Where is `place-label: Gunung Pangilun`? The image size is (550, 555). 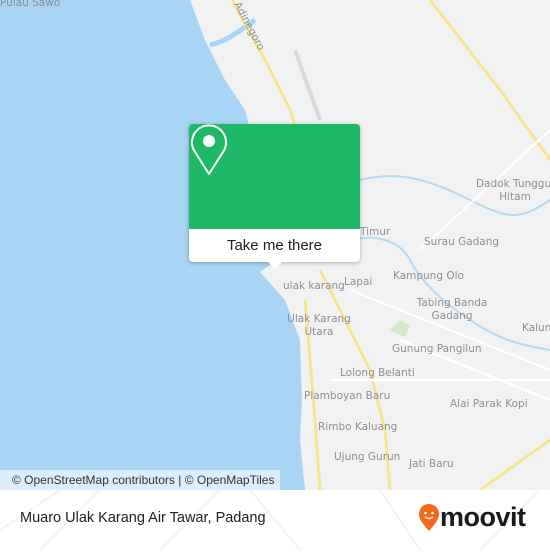
place-label: Gunung Pangilun is located at coordinates (437, 349).